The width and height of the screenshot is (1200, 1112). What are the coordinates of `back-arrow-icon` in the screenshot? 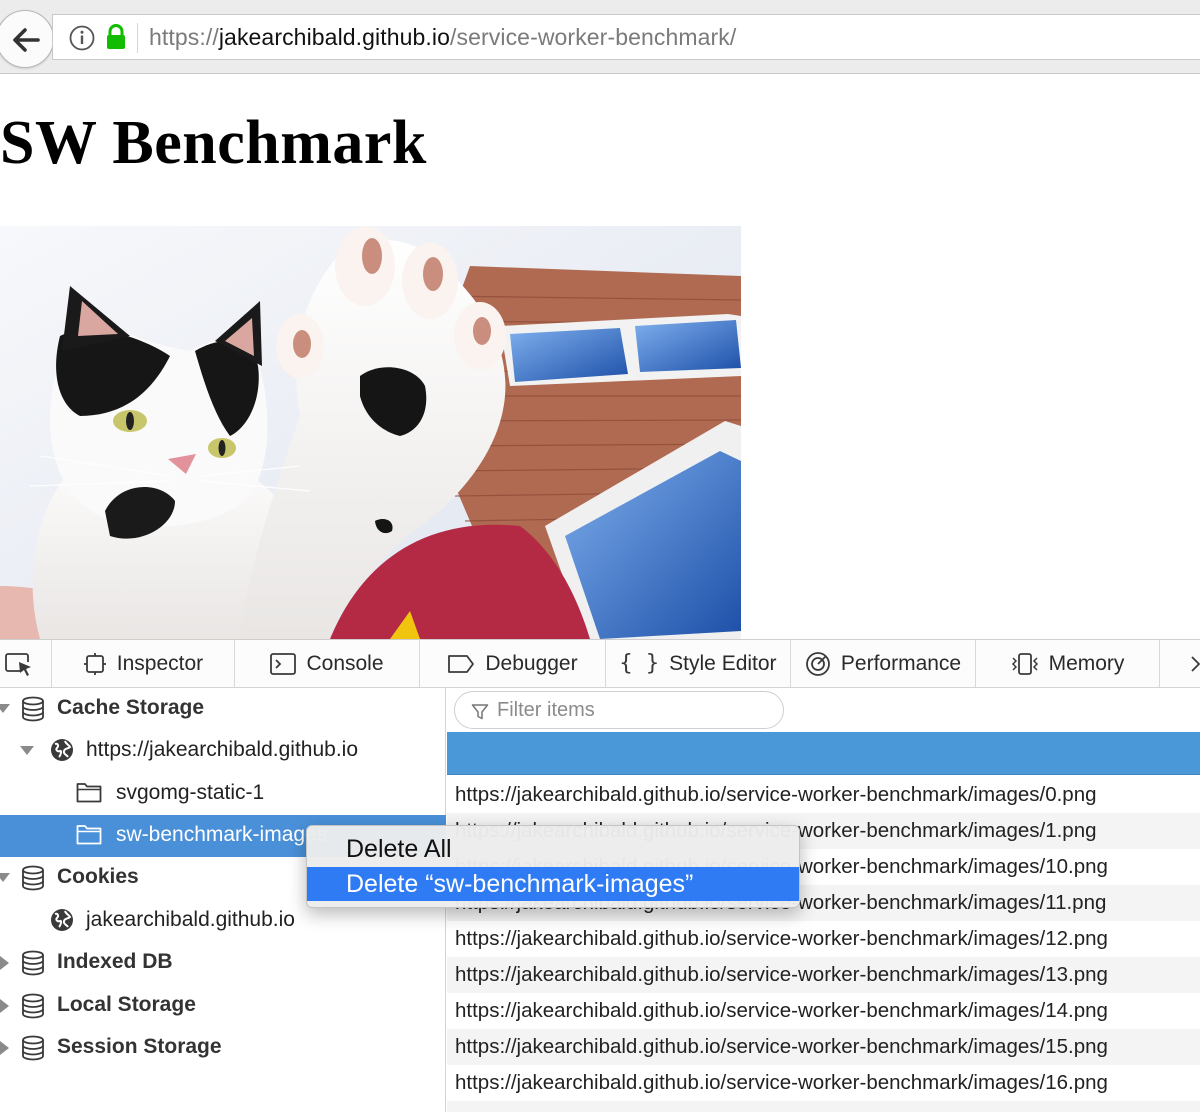 It's located at (26, 40).